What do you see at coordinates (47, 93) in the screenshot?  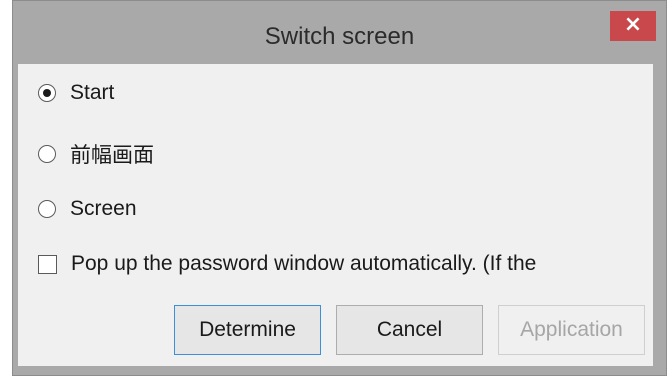 I see `radio-button-selected` at bounding box center [47, 93].